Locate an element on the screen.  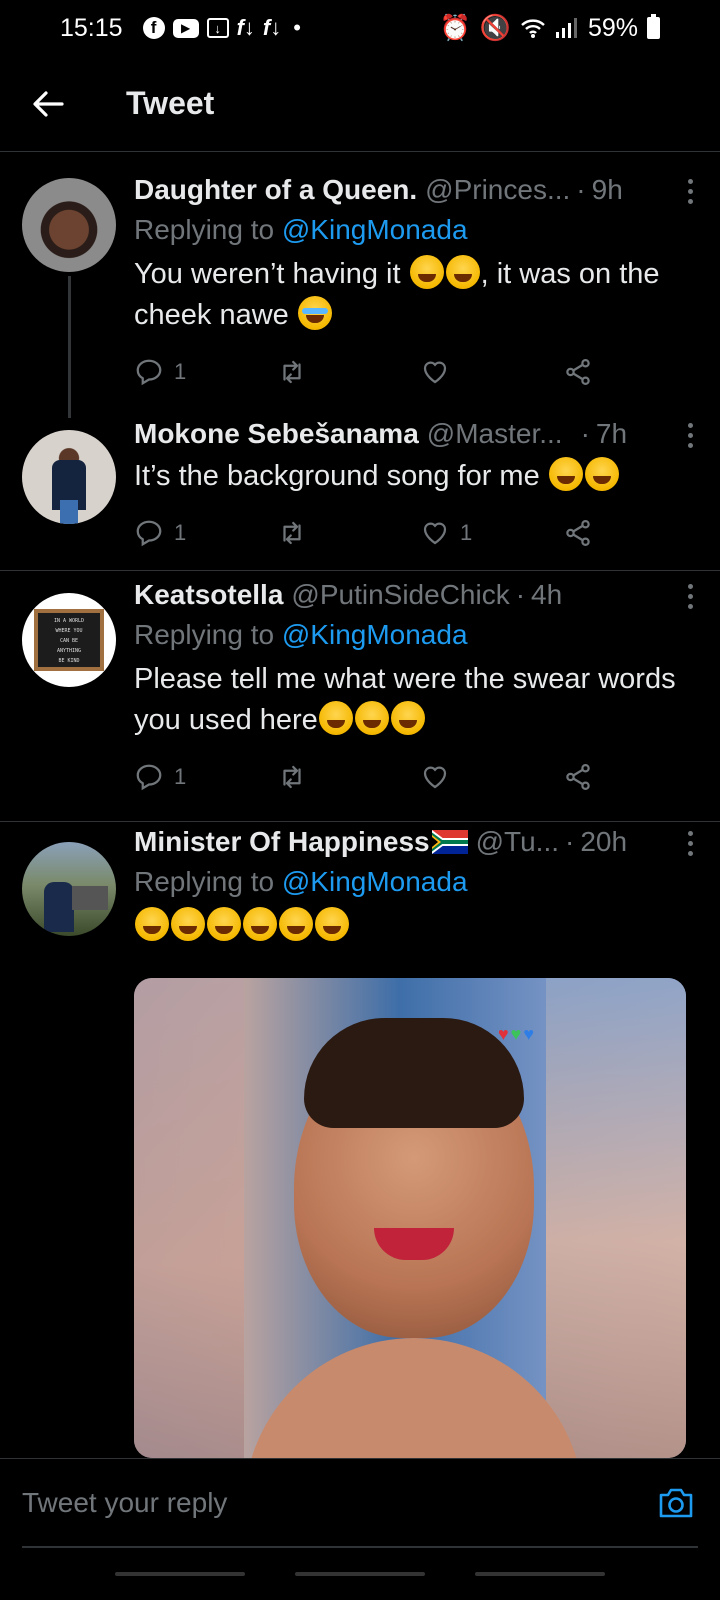
south-africa-flag-icon is located at coordinates (449, 842).